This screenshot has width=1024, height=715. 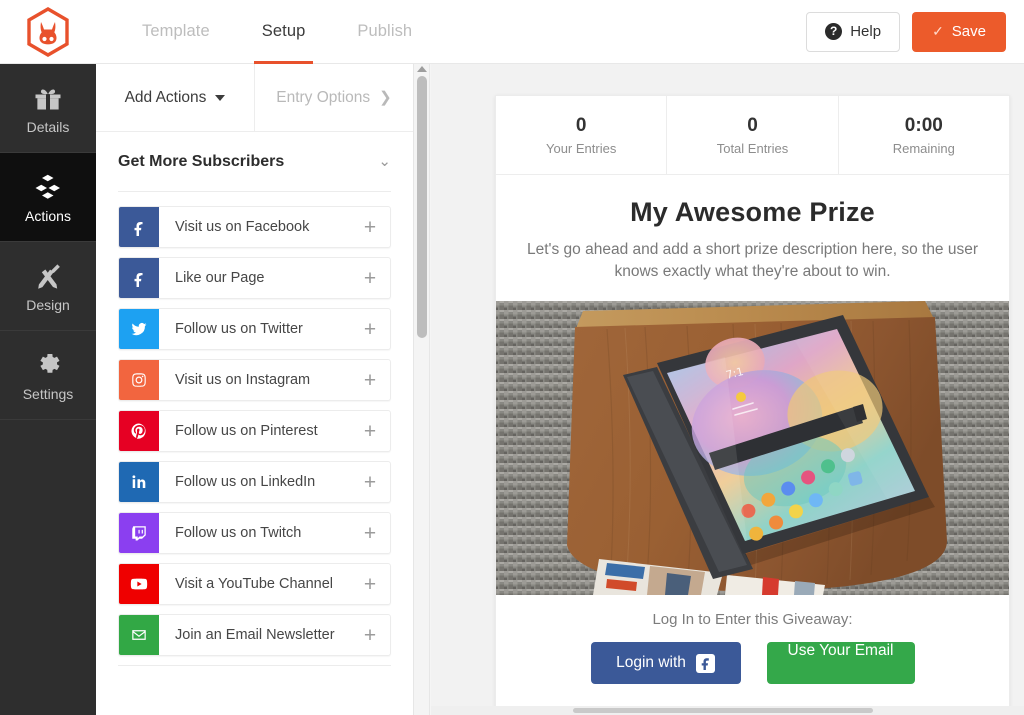 I want to click on stat-total-entries: 0 Total Entries, so click(x=751, y=135).